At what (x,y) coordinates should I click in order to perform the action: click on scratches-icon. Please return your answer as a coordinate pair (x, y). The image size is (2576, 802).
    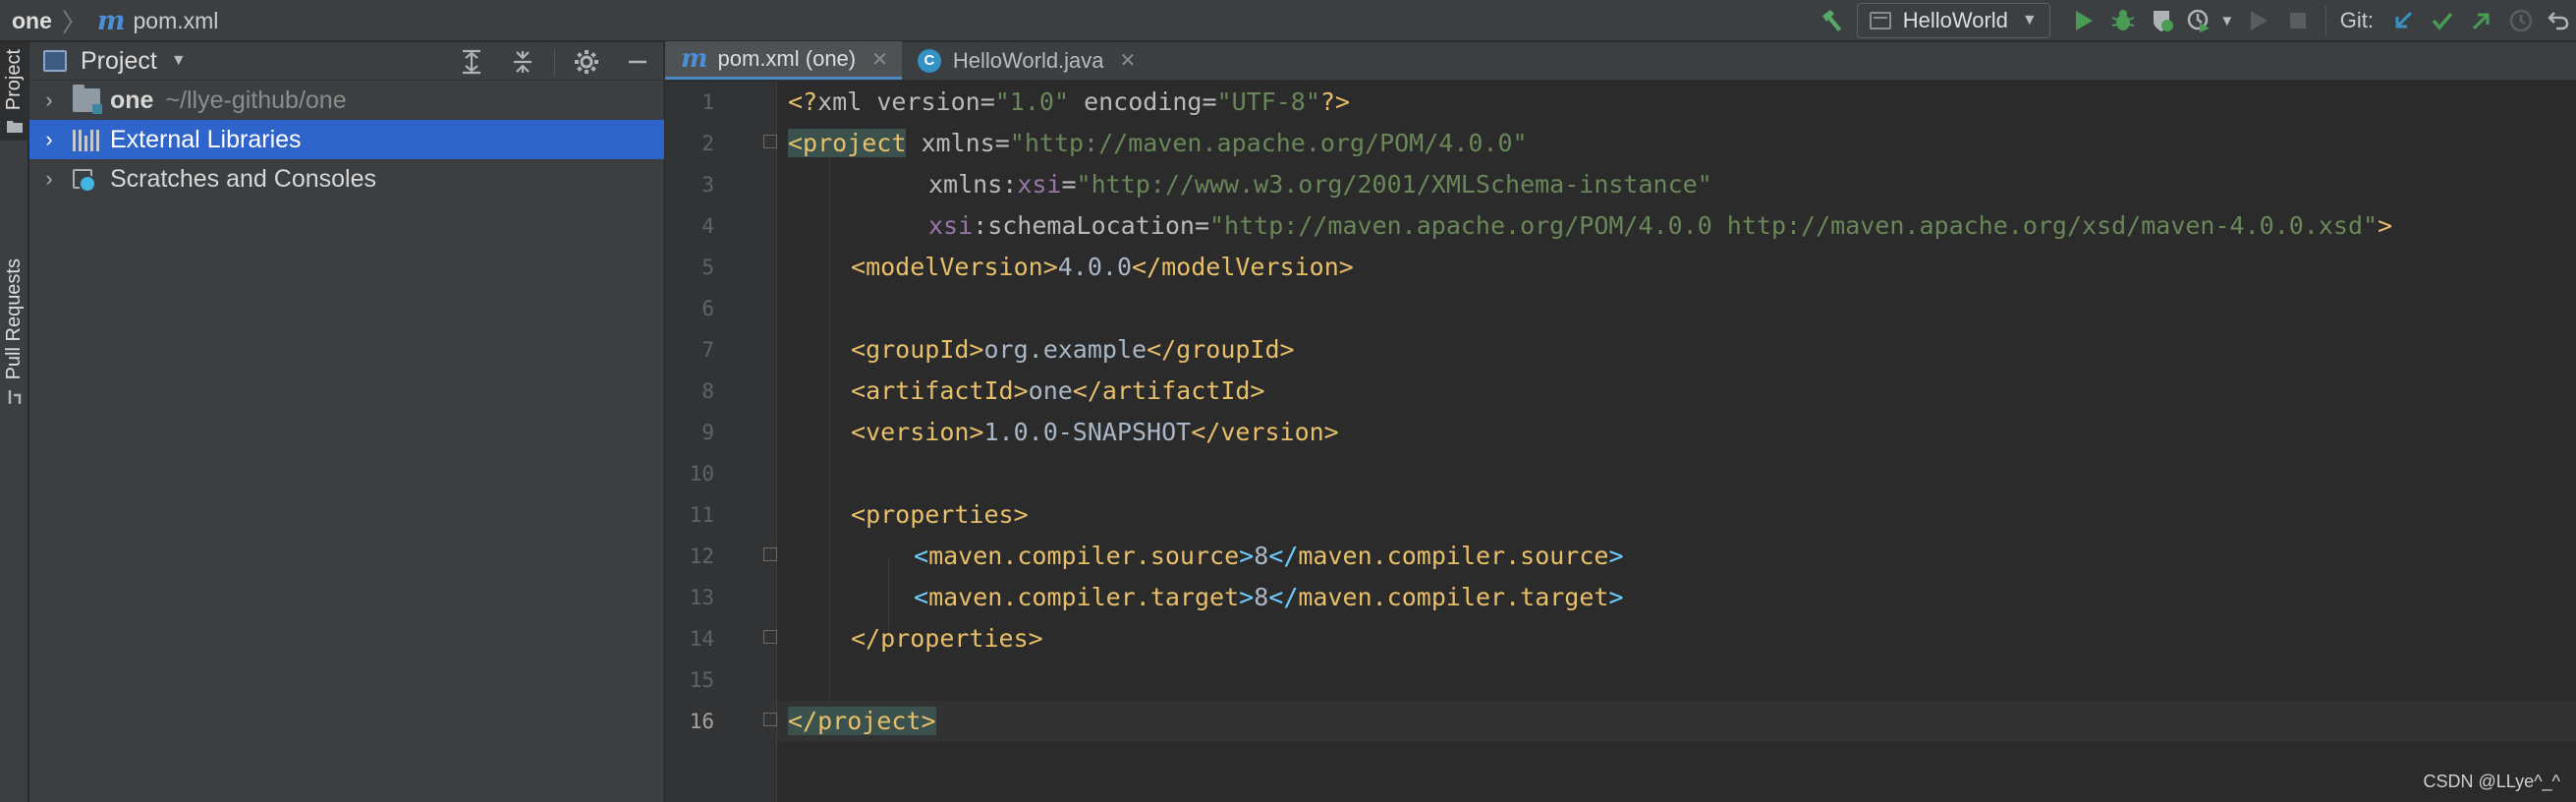
    Looking at the image, I should click on (84, 181).